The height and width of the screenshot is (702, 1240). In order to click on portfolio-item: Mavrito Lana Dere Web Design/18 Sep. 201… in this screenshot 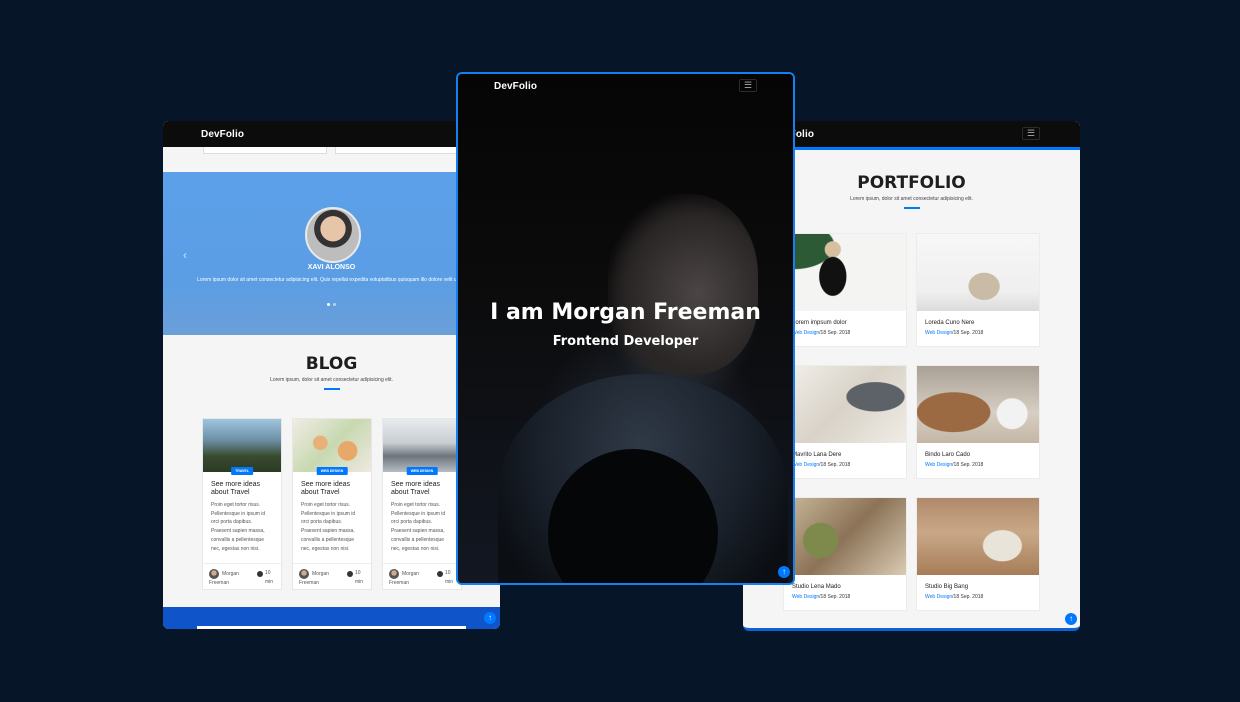, I will do `click(845, 422)`.